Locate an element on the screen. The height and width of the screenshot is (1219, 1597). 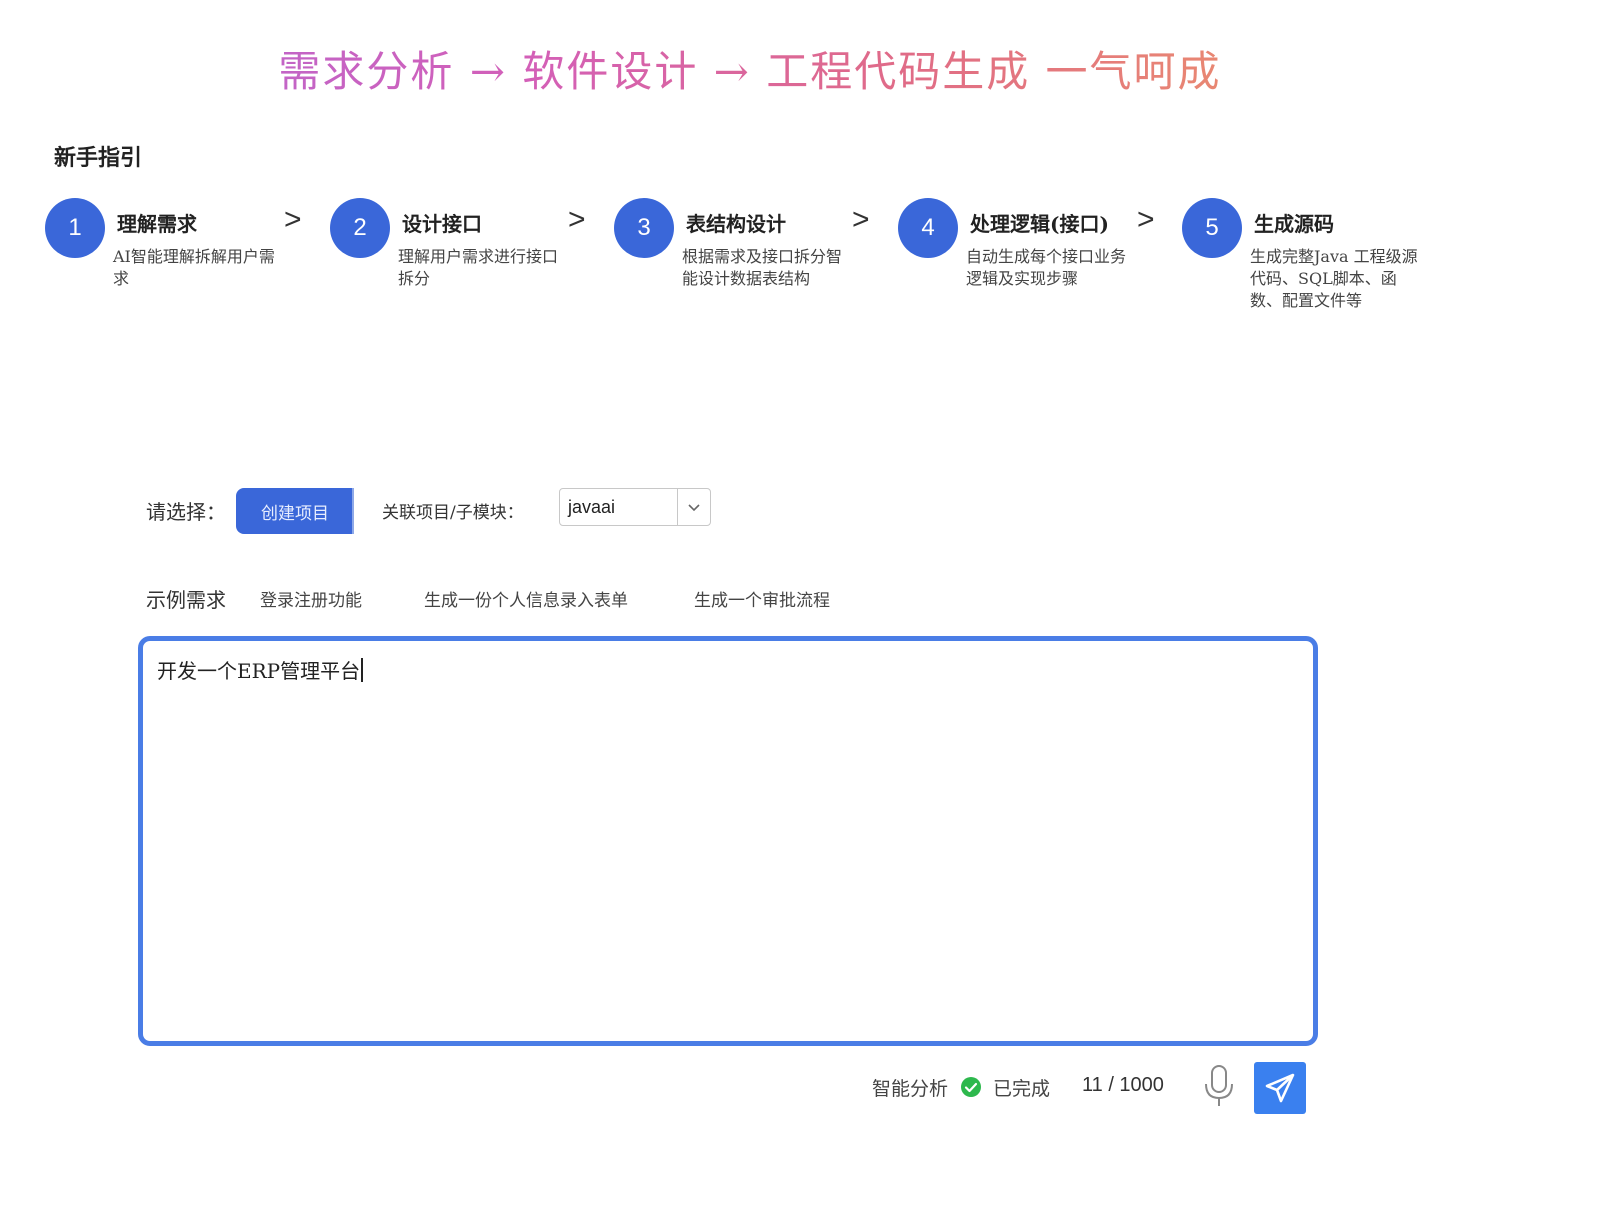
project-select: javaai is located at coordinates (635, 507).